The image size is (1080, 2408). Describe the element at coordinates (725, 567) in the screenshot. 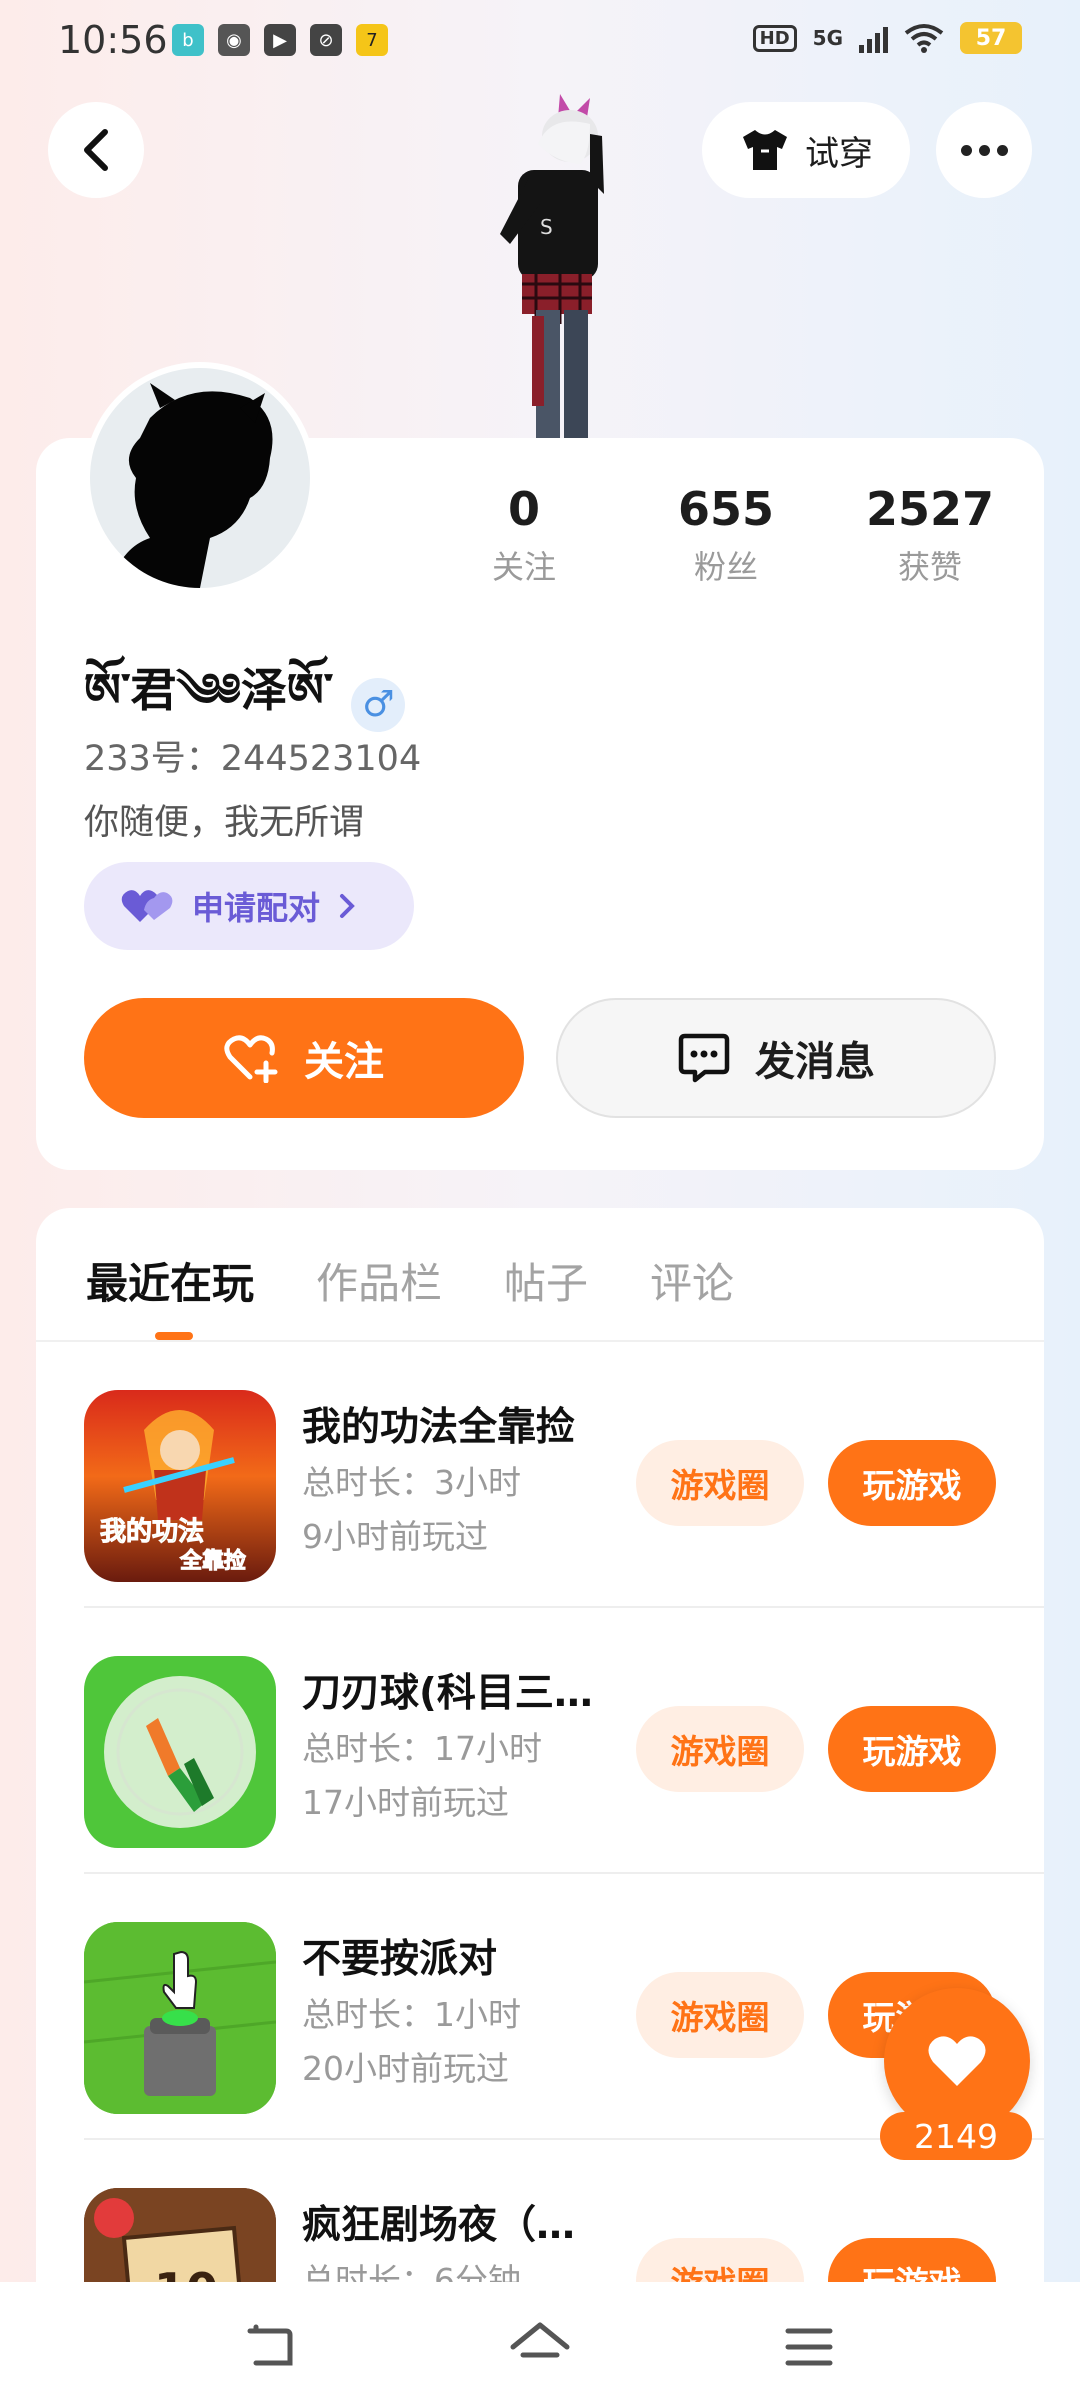

I see `stat-label: 粉丝` at that location.